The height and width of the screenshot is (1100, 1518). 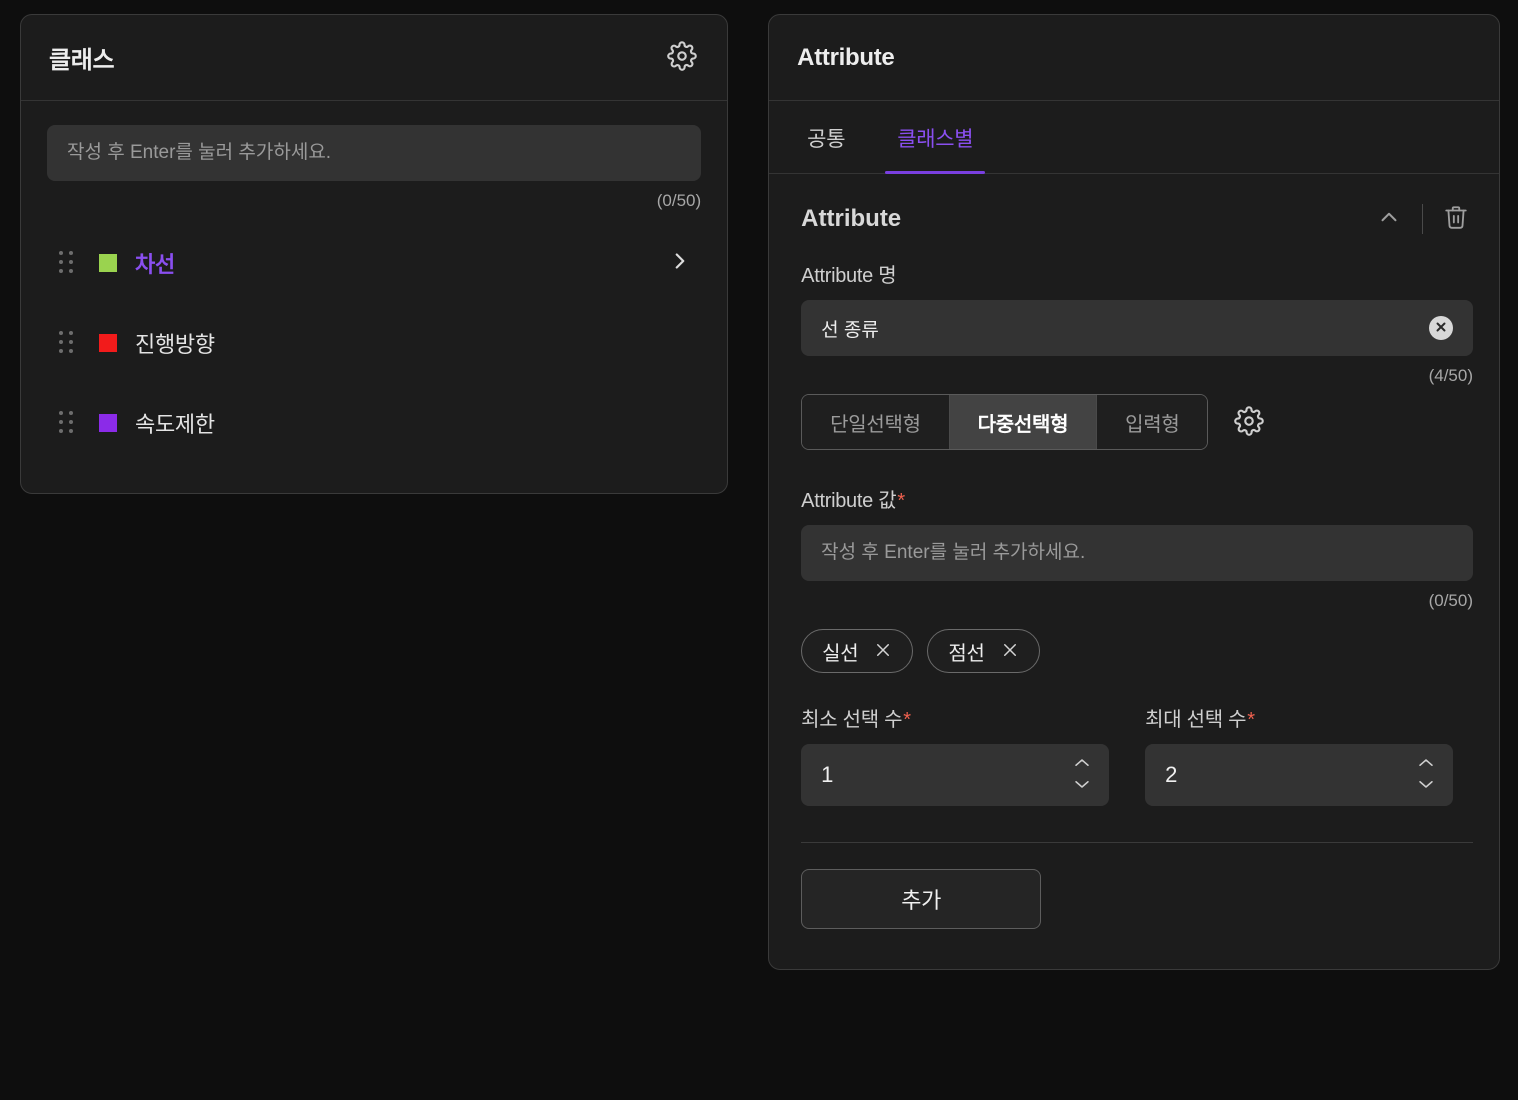 I want to click on max-select-label: 최대 선택 수*, so click(x=1200, y=720).